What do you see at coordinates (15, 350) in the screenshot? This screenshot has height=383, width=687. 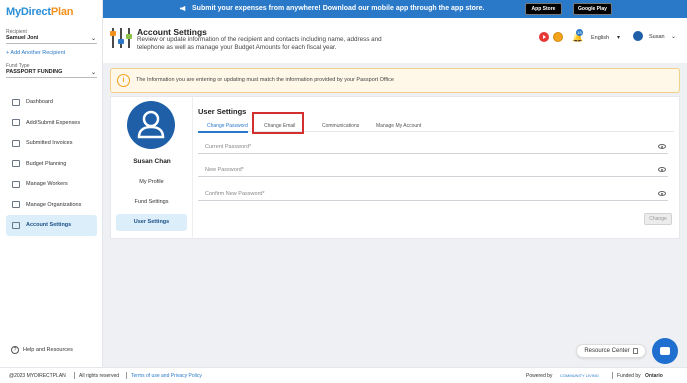 I see `help-icon: ?` at bounding box center [15, 350].